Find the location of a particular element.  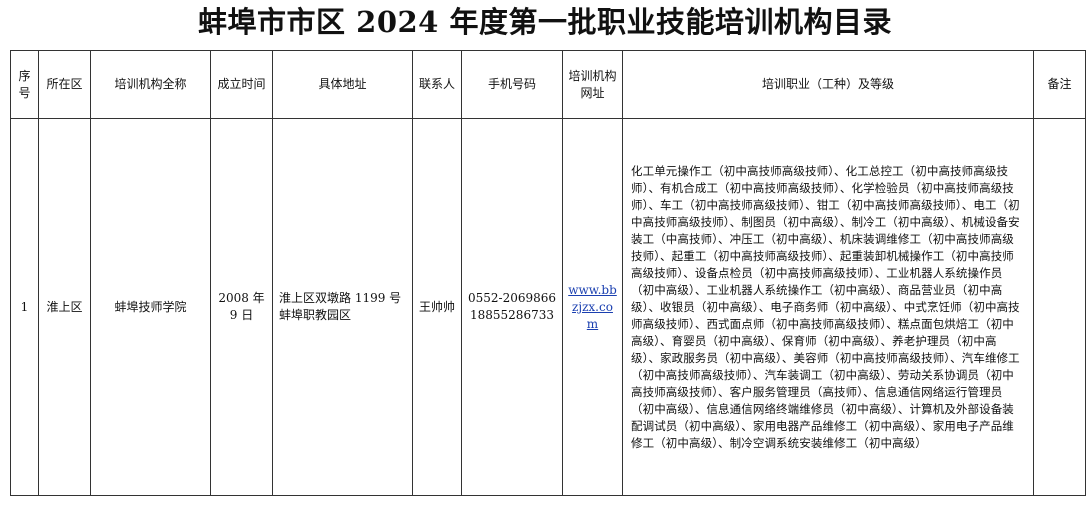

cell-address-value: 淮上区双墩路 1199 号蚌埠职教园区 is located at coordinates (340, 306).